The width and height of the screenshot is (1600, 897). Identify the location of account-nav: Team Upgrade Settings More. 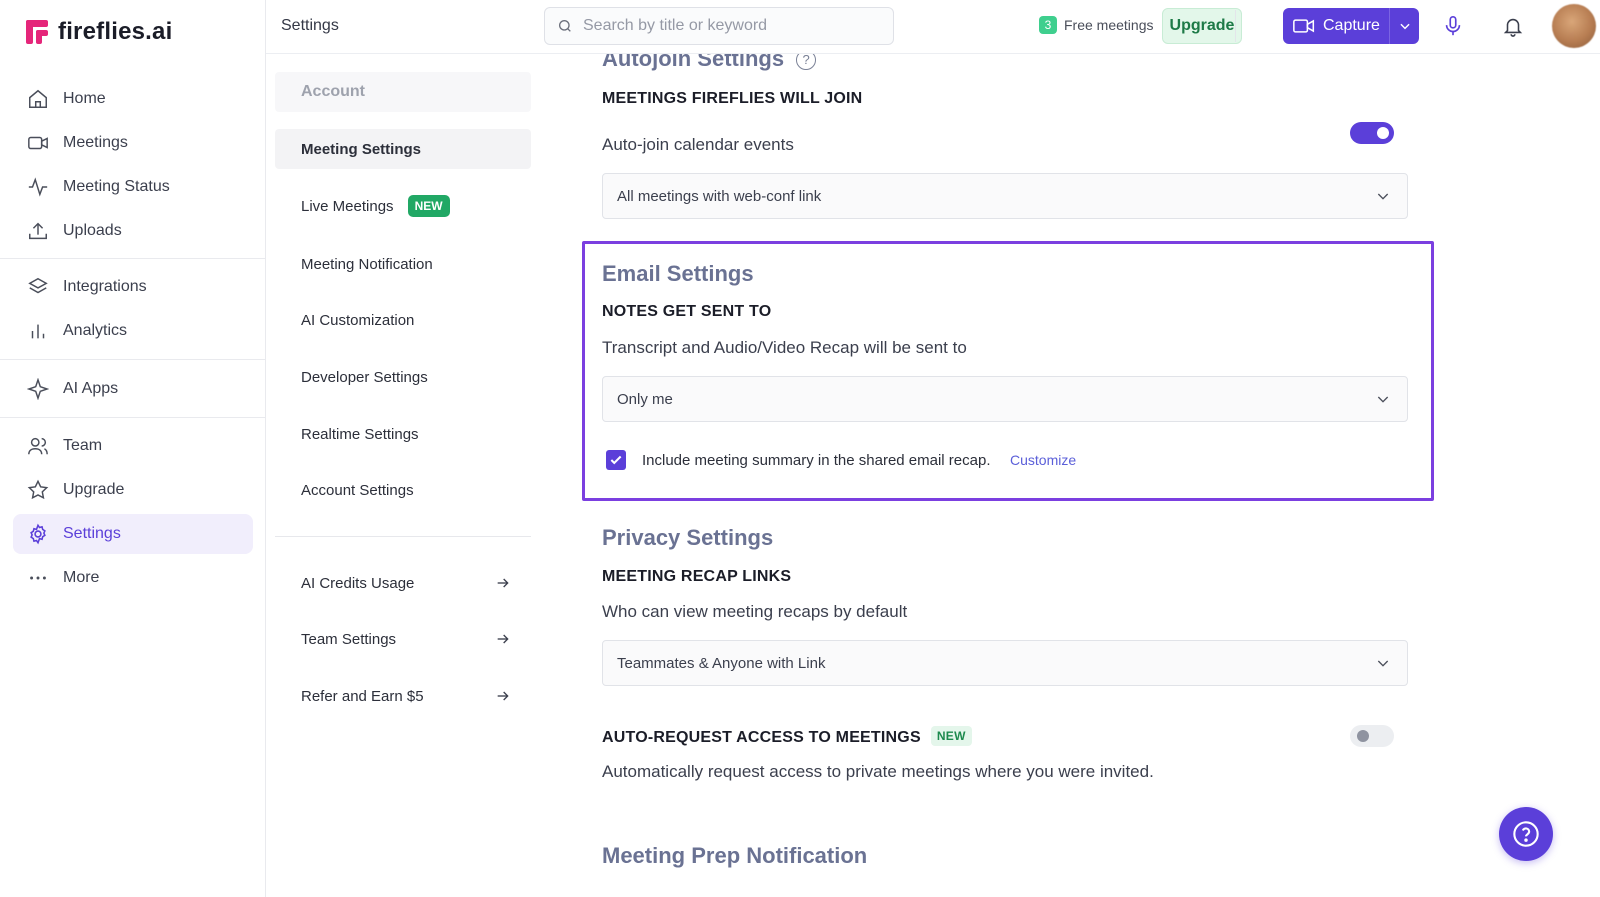
(133, 514).